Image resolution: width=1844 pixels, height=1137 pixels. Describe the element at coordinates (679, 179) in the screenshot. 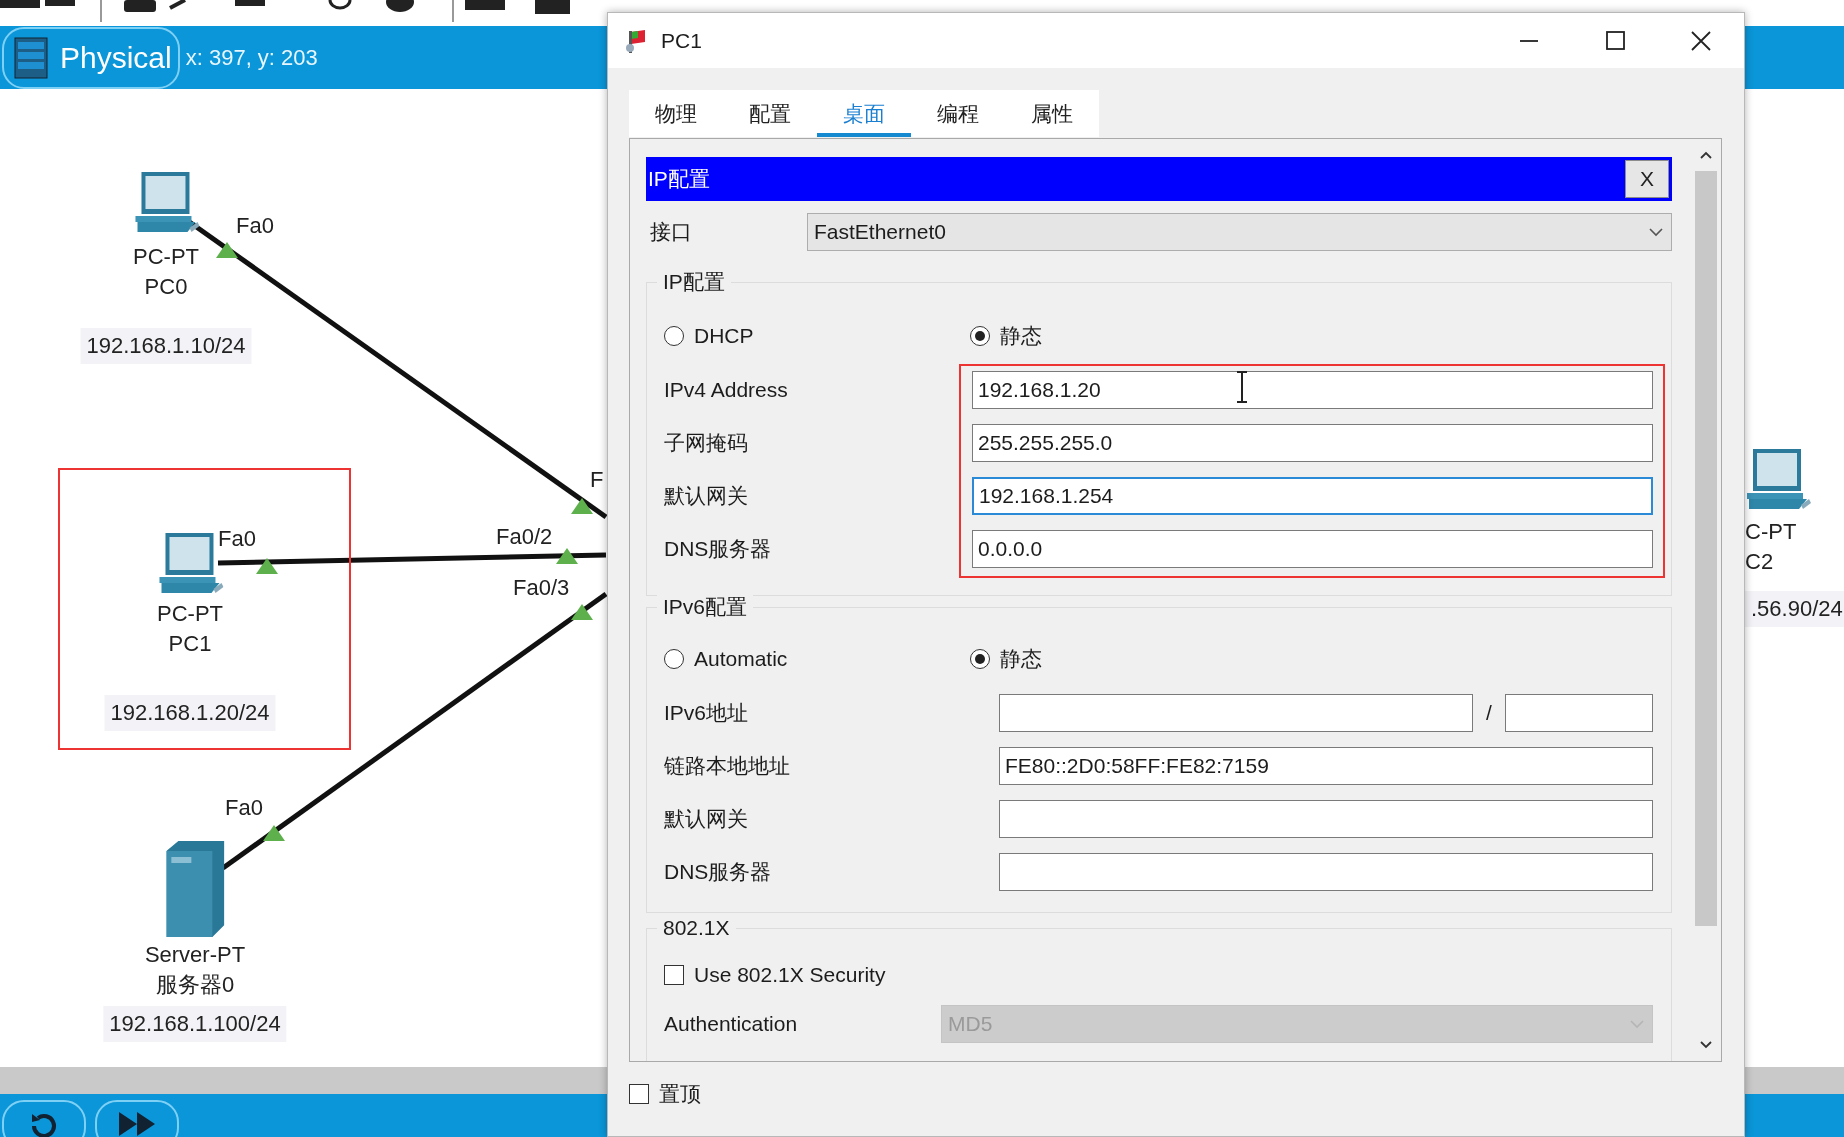

I see `panel-title: IP配置` at that location.